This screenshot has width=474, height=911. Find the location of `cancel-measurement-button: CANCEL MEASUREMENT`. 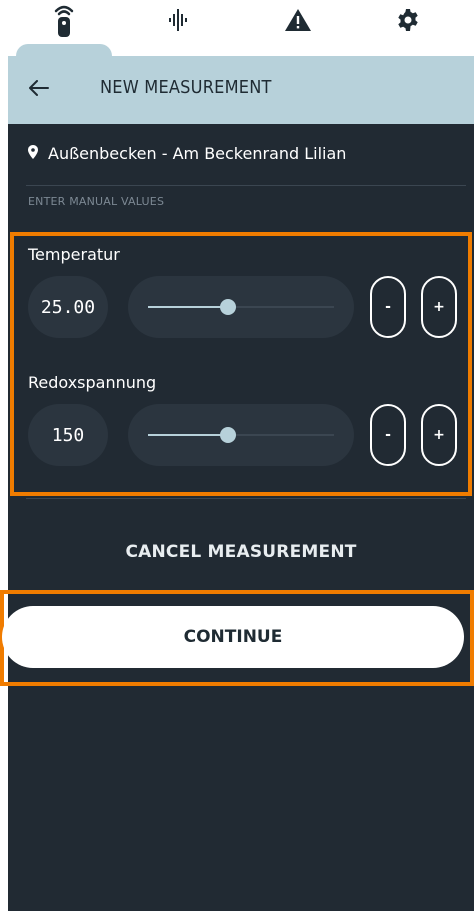

cancel-measurement-button: CANCEL MEASUREMENT is located at coordinates (241, 552).